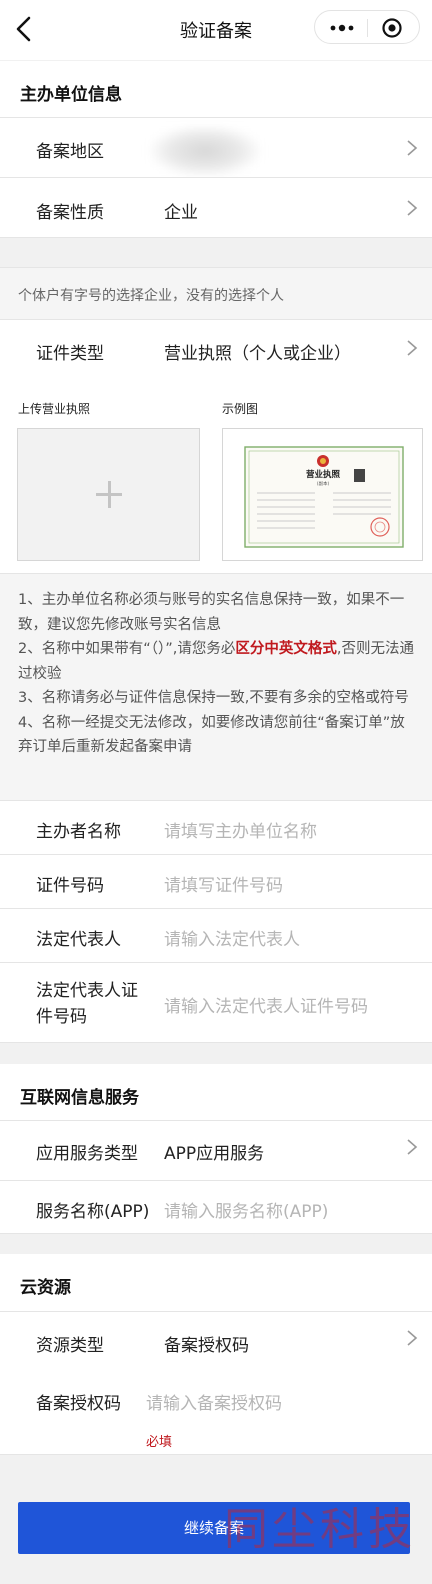  I want to click on nature-value: 企业, so click(181, 213).